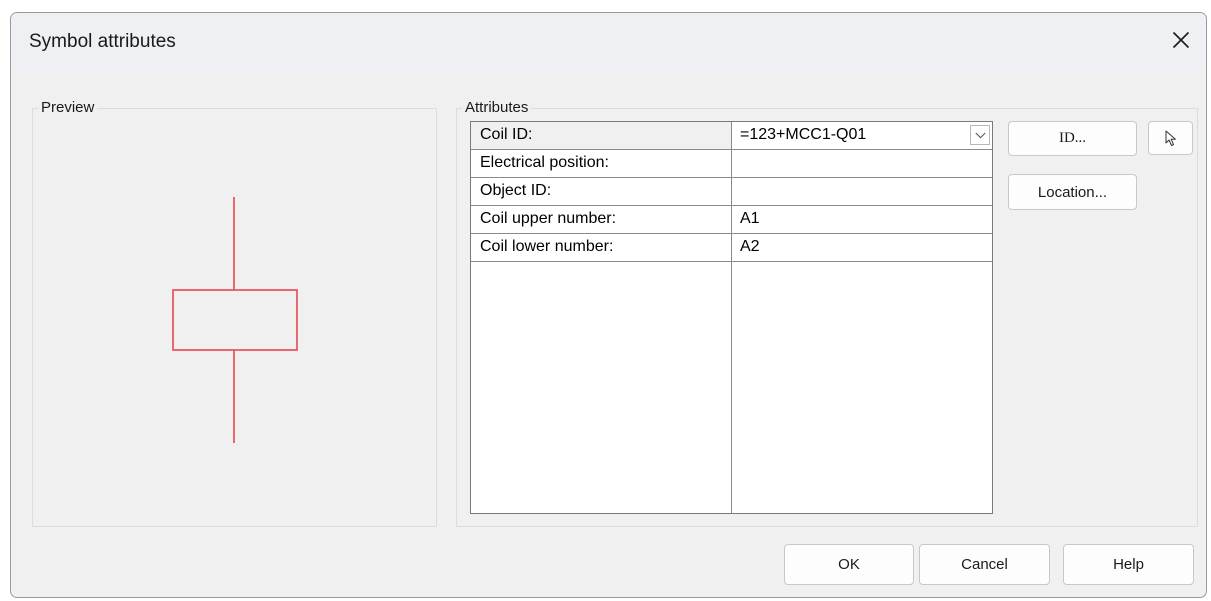 This screenshot has height=601, width=1211. I want to click on title-bar: Symbol attributes, so click(608, 42).